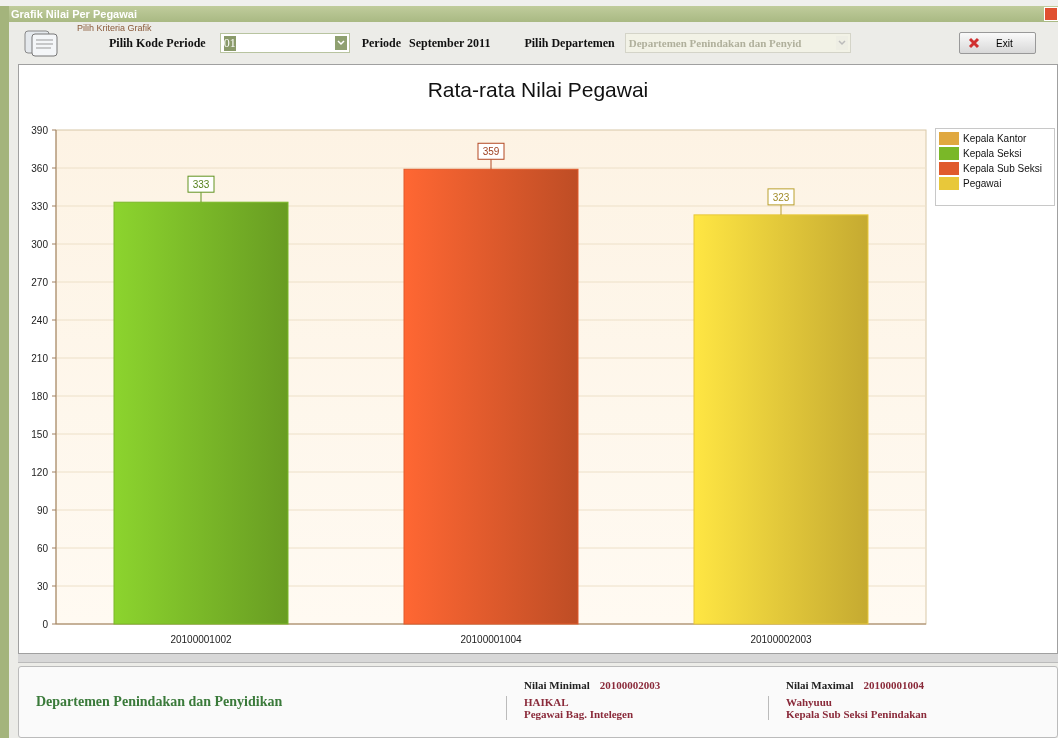 The image size is (1058, 738). Describe the element at coordinates (450, 43) in the screenshot. I see `period-value: September 2011` at that location.